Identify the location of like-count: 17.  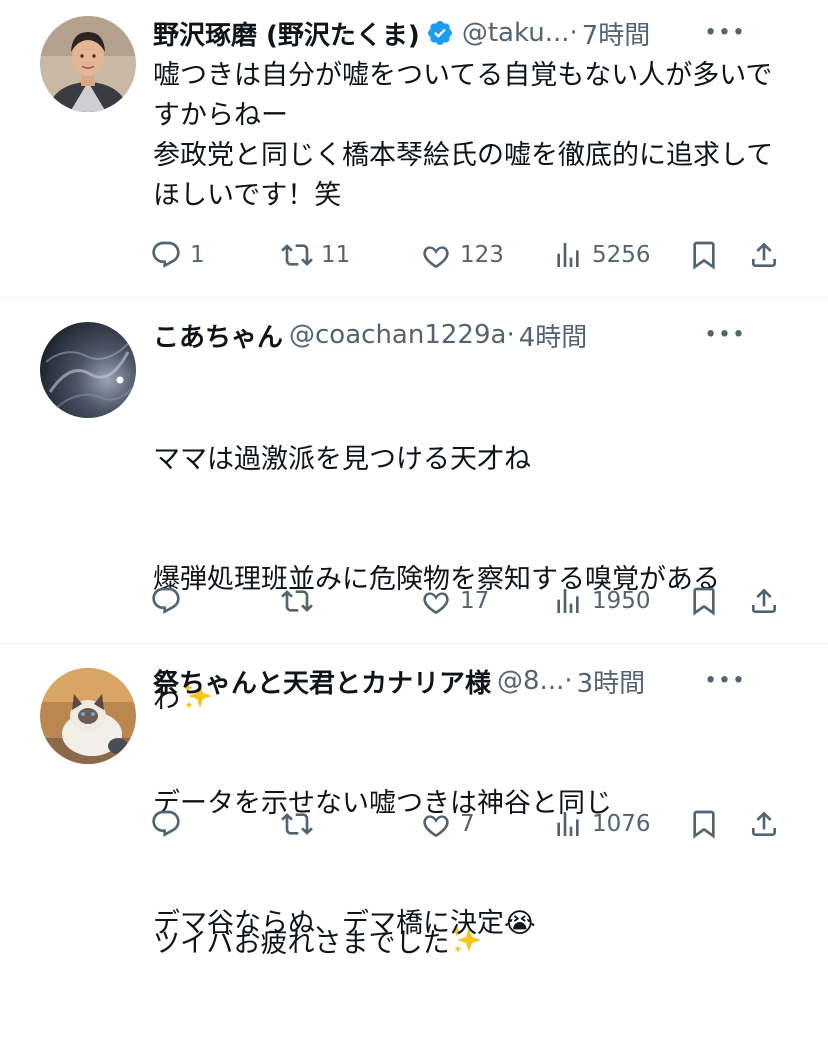
(475, 601).